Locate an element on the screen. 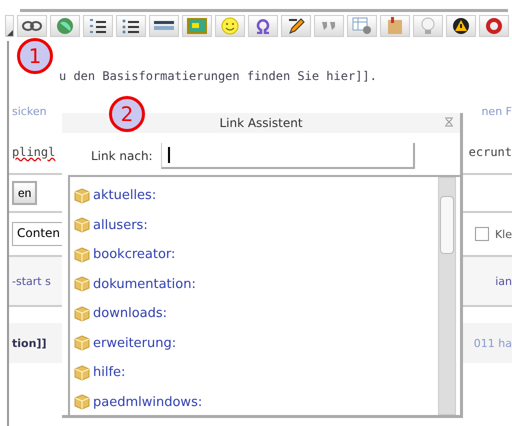 Image resolution: width=512 pixels, height=426 pixels. caret-icon is located at coordinates (10, 33).